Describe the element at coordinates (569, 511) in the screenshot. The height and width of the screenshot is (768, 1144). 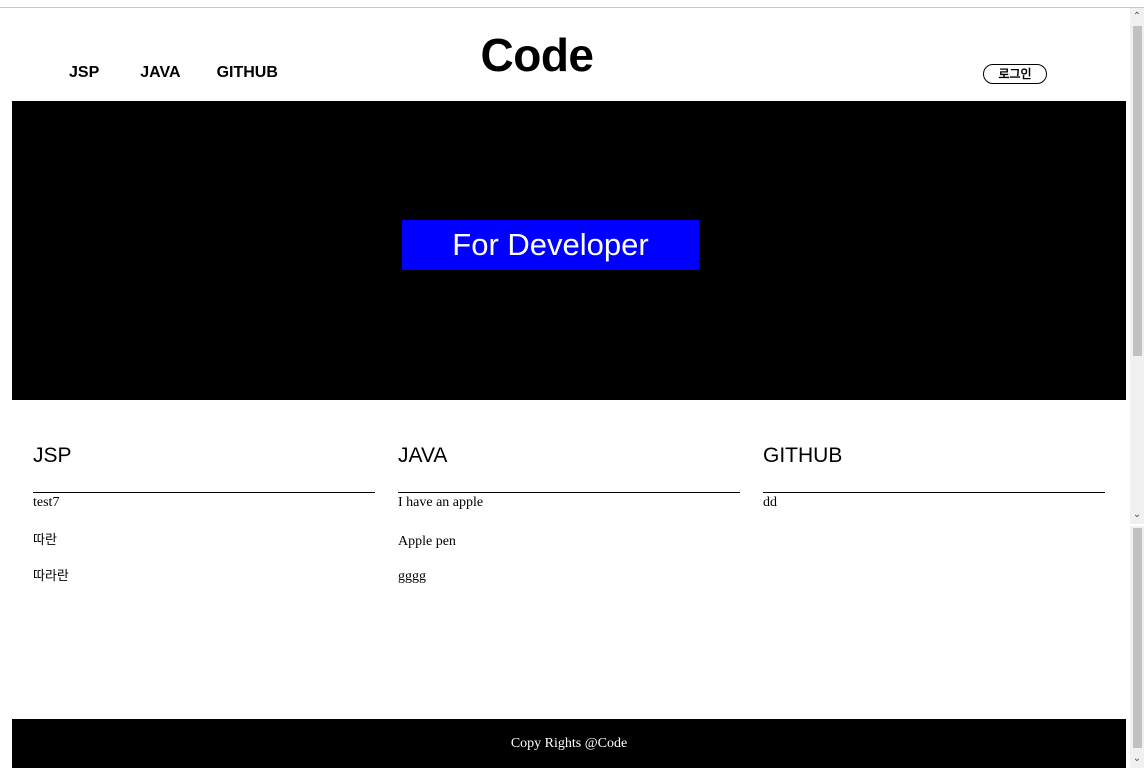
I see `post-item: I have an apple` at that location.